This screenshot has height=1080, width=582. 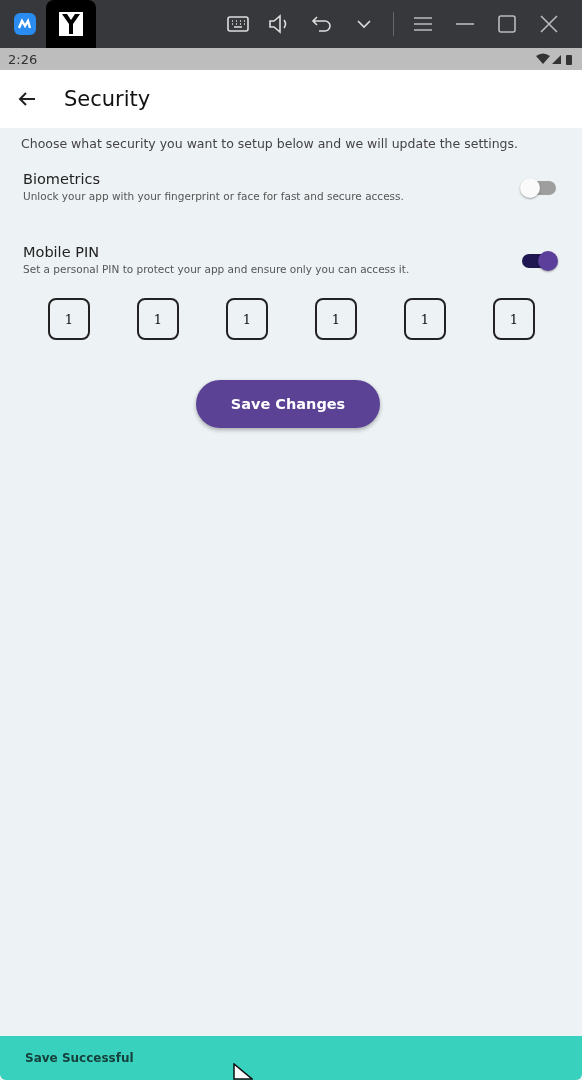 What do you see at coordinates (62, 252) in the screenshot?
I see `setting-title: Mobile PIN` at bounding box center [62, 252].